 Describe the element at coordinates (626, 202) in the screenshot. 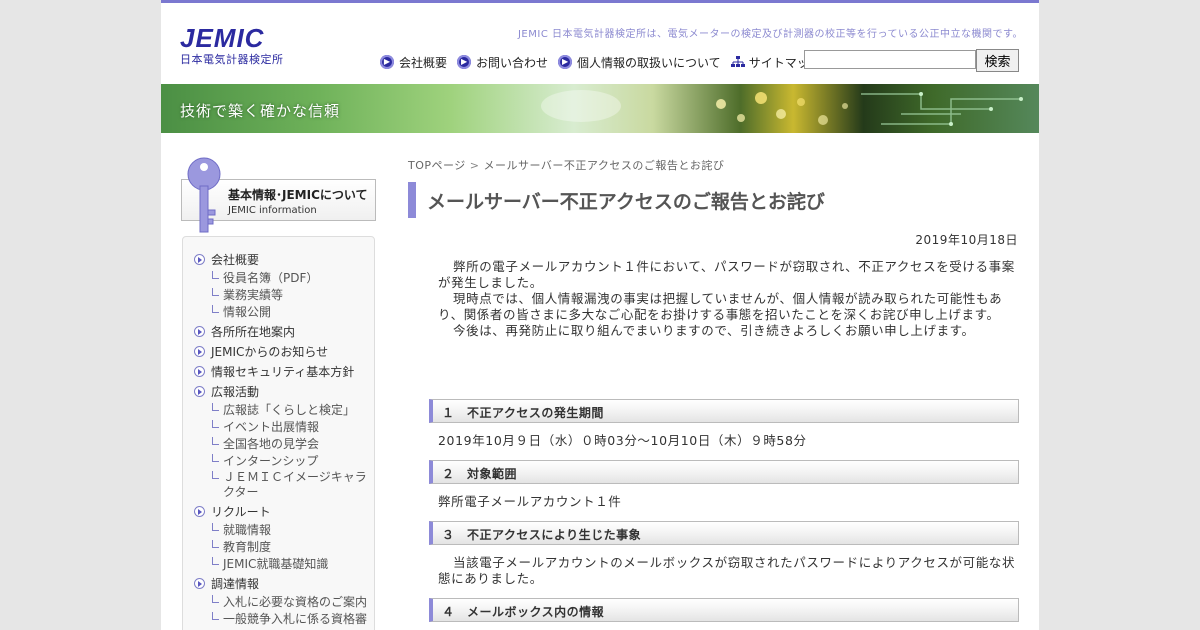

I see `page-title: メールサーバー不正アクセスのご報告とお詫び` at that location.